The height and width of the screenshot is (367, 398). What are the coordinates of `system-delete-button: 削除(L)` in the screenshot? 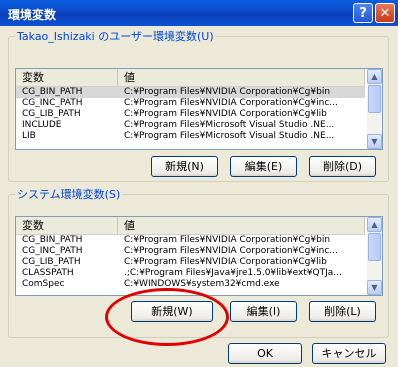 It's located at (342, 311).